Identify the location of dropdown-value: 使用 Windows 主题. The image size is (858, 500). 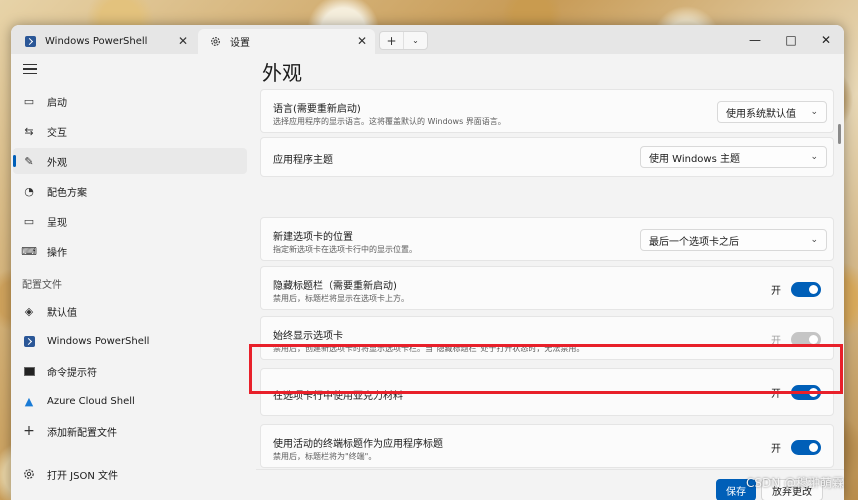
(694, 159).